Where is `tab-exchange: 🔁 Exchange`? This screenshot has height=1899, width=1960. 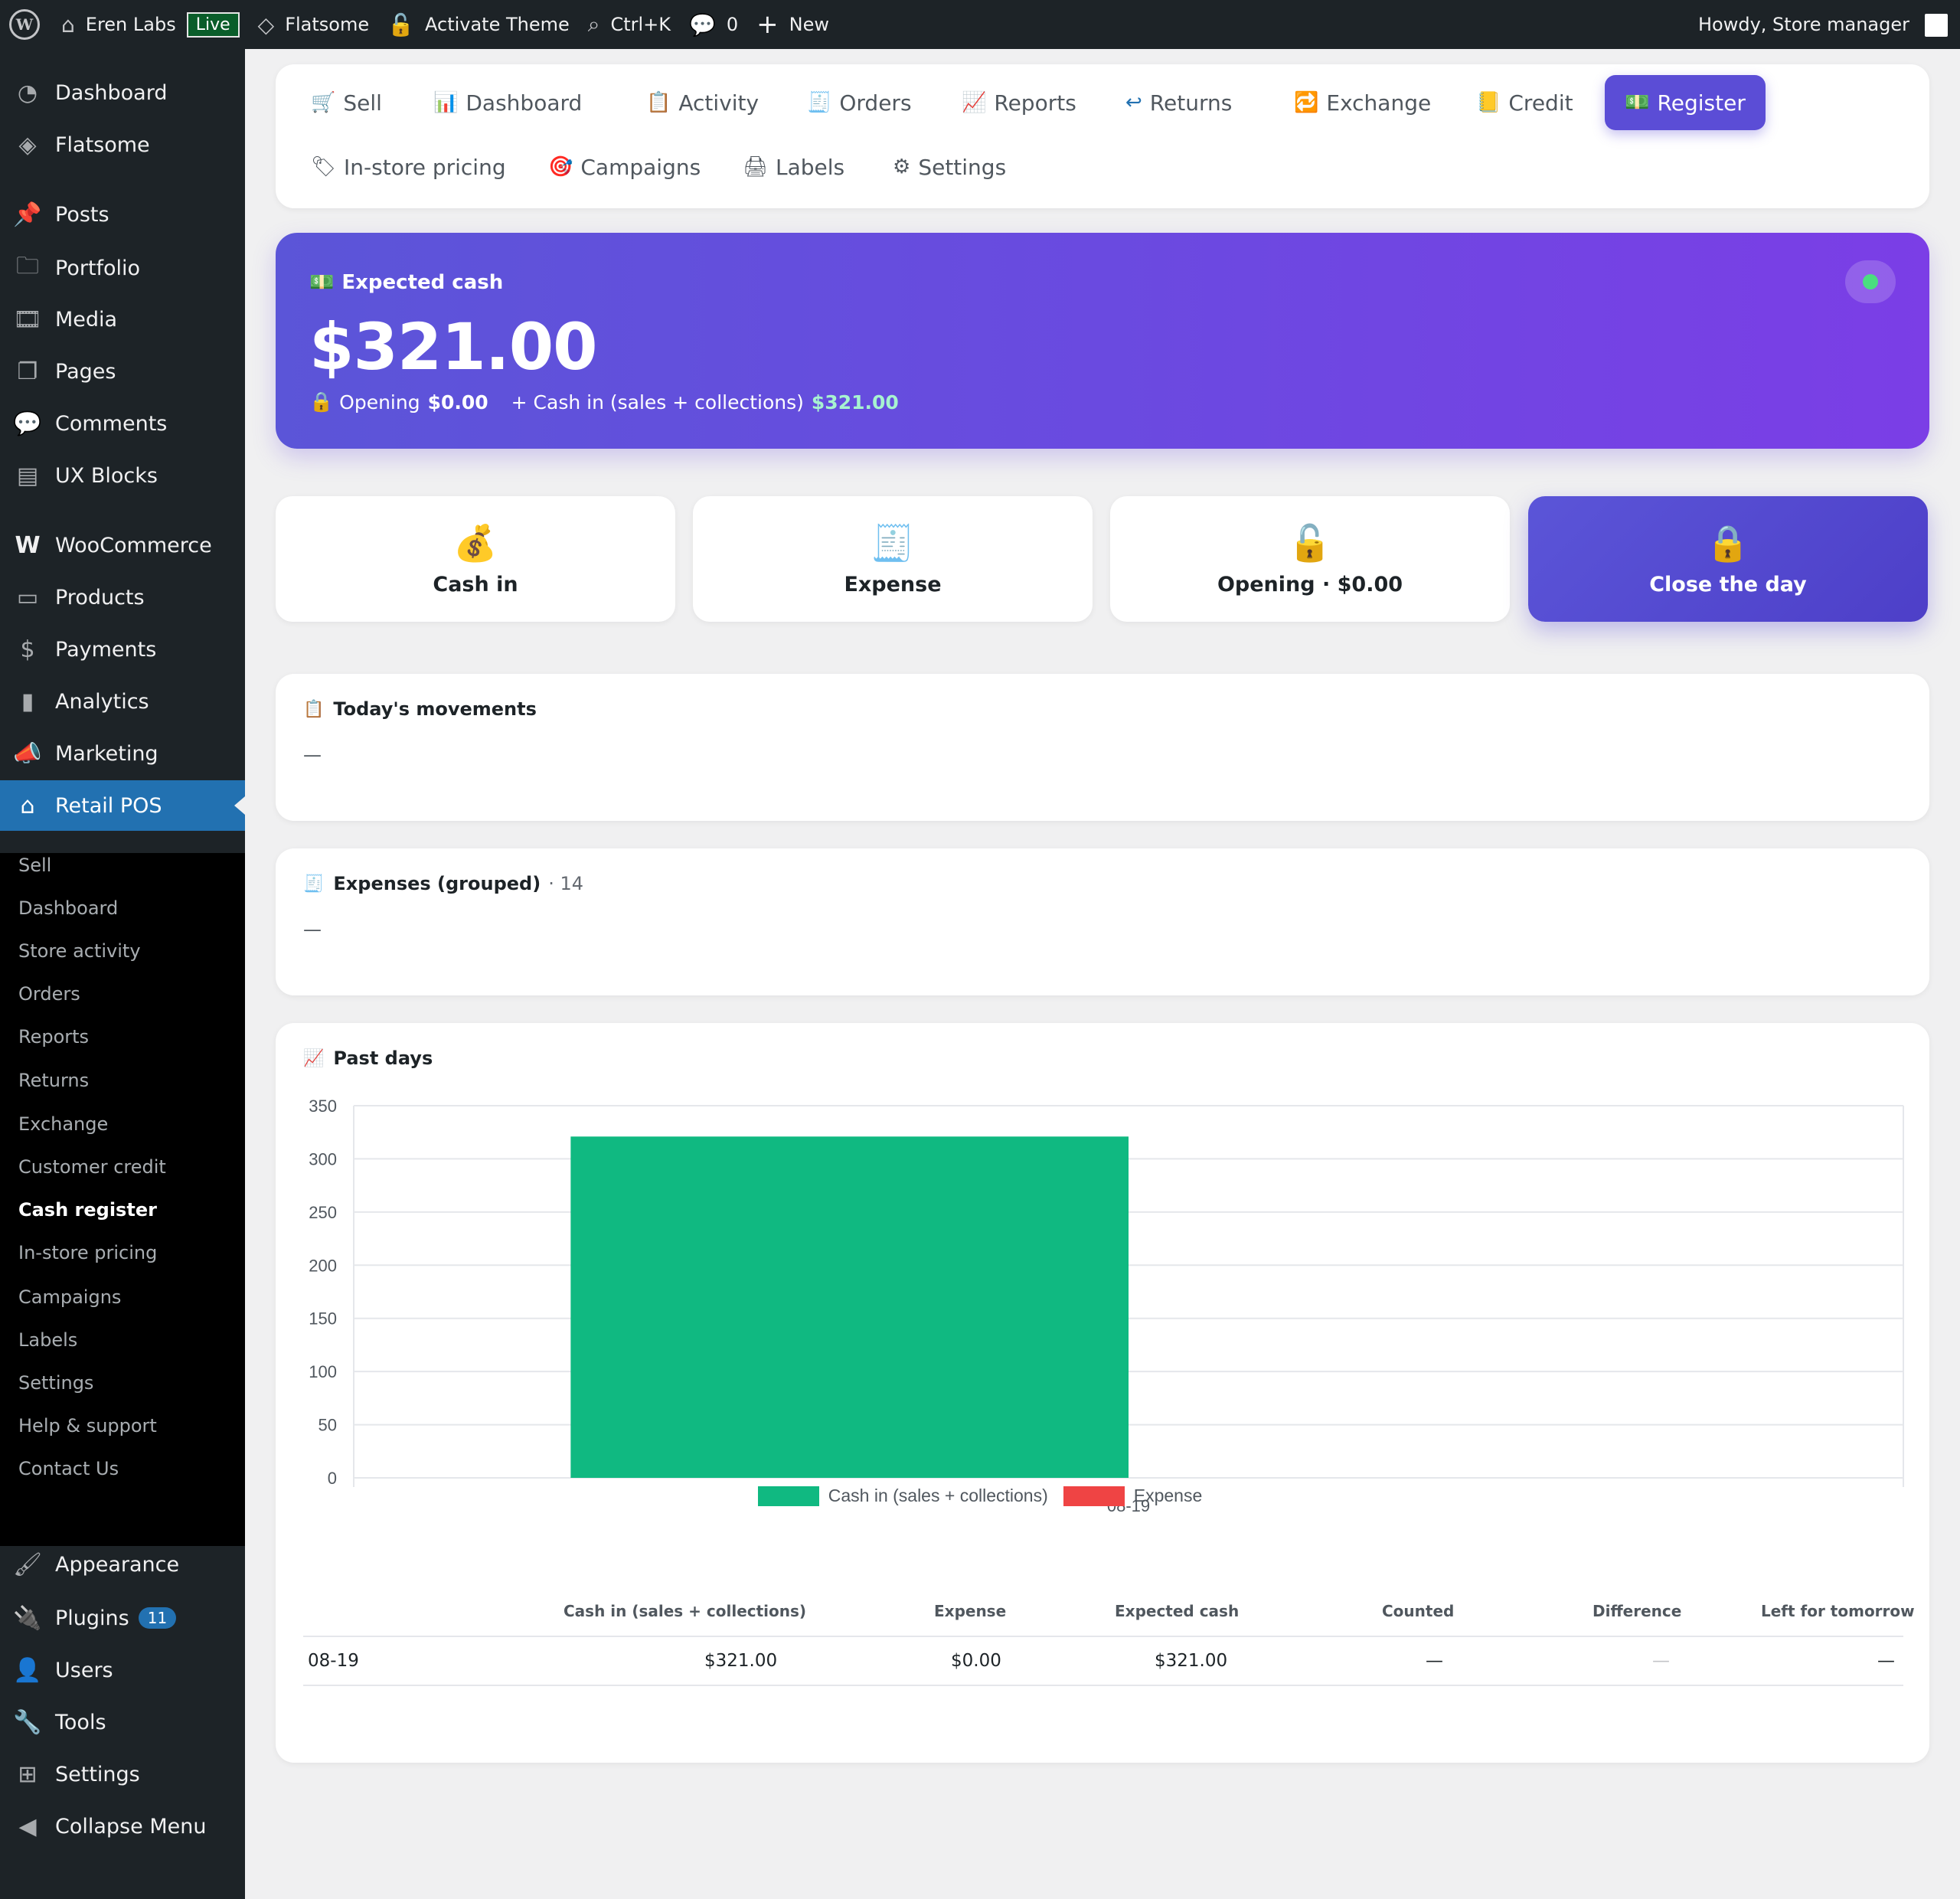
tab-exchange: 🔁 Exchange is located at coordinates (1362, 102).